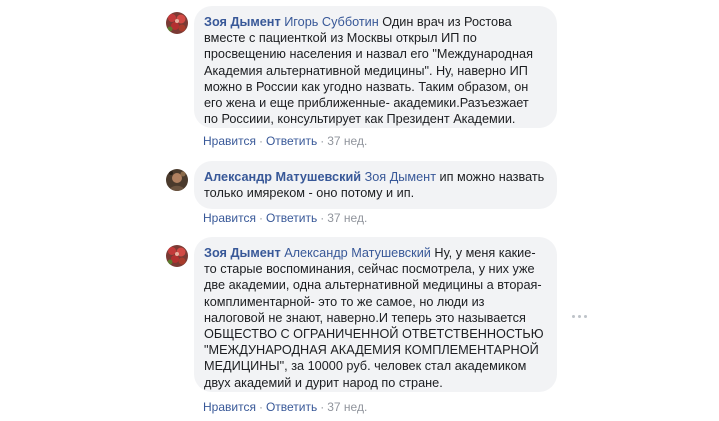 The height and width of the screenshot is (421, 719). What do you see at coordinates (357, 253) in the screenshot?
I see `comment-mention: Александр Матушевский` at bounding box center [357, 253].